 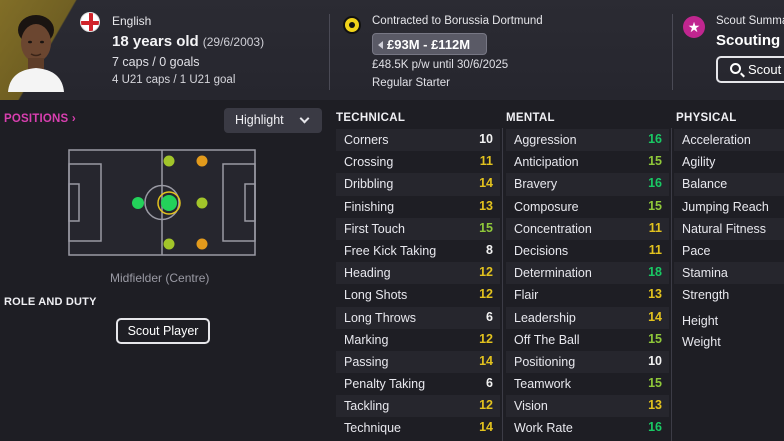 What do you see at coordinates (587, 207) in the screenshot?
I see `attribute-row: Composure 15` at bounding box center [587, 207].